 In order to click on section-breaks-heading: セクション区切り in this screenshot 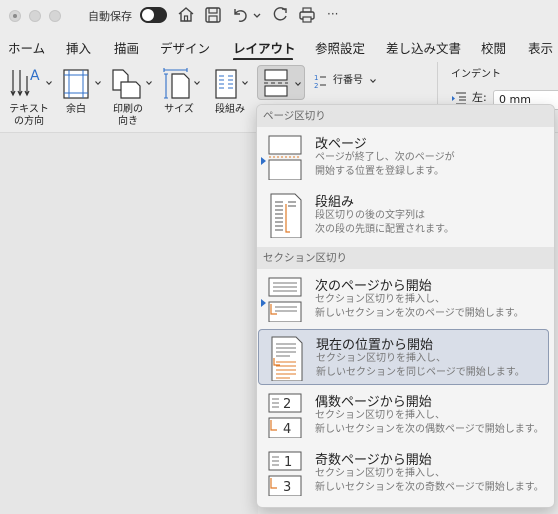, I will do `click(405, 258)`.